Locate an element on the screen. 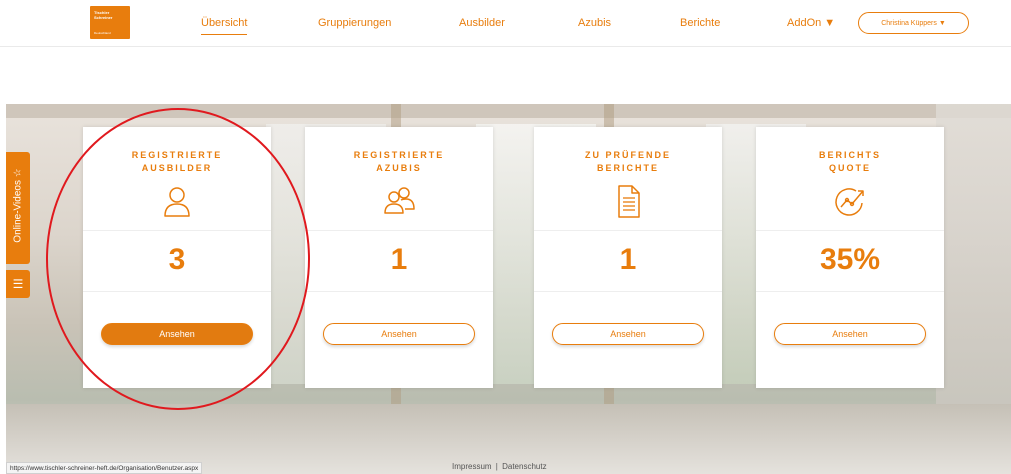  logo-line-2: Schreiner is located at coordinates (103, 17).